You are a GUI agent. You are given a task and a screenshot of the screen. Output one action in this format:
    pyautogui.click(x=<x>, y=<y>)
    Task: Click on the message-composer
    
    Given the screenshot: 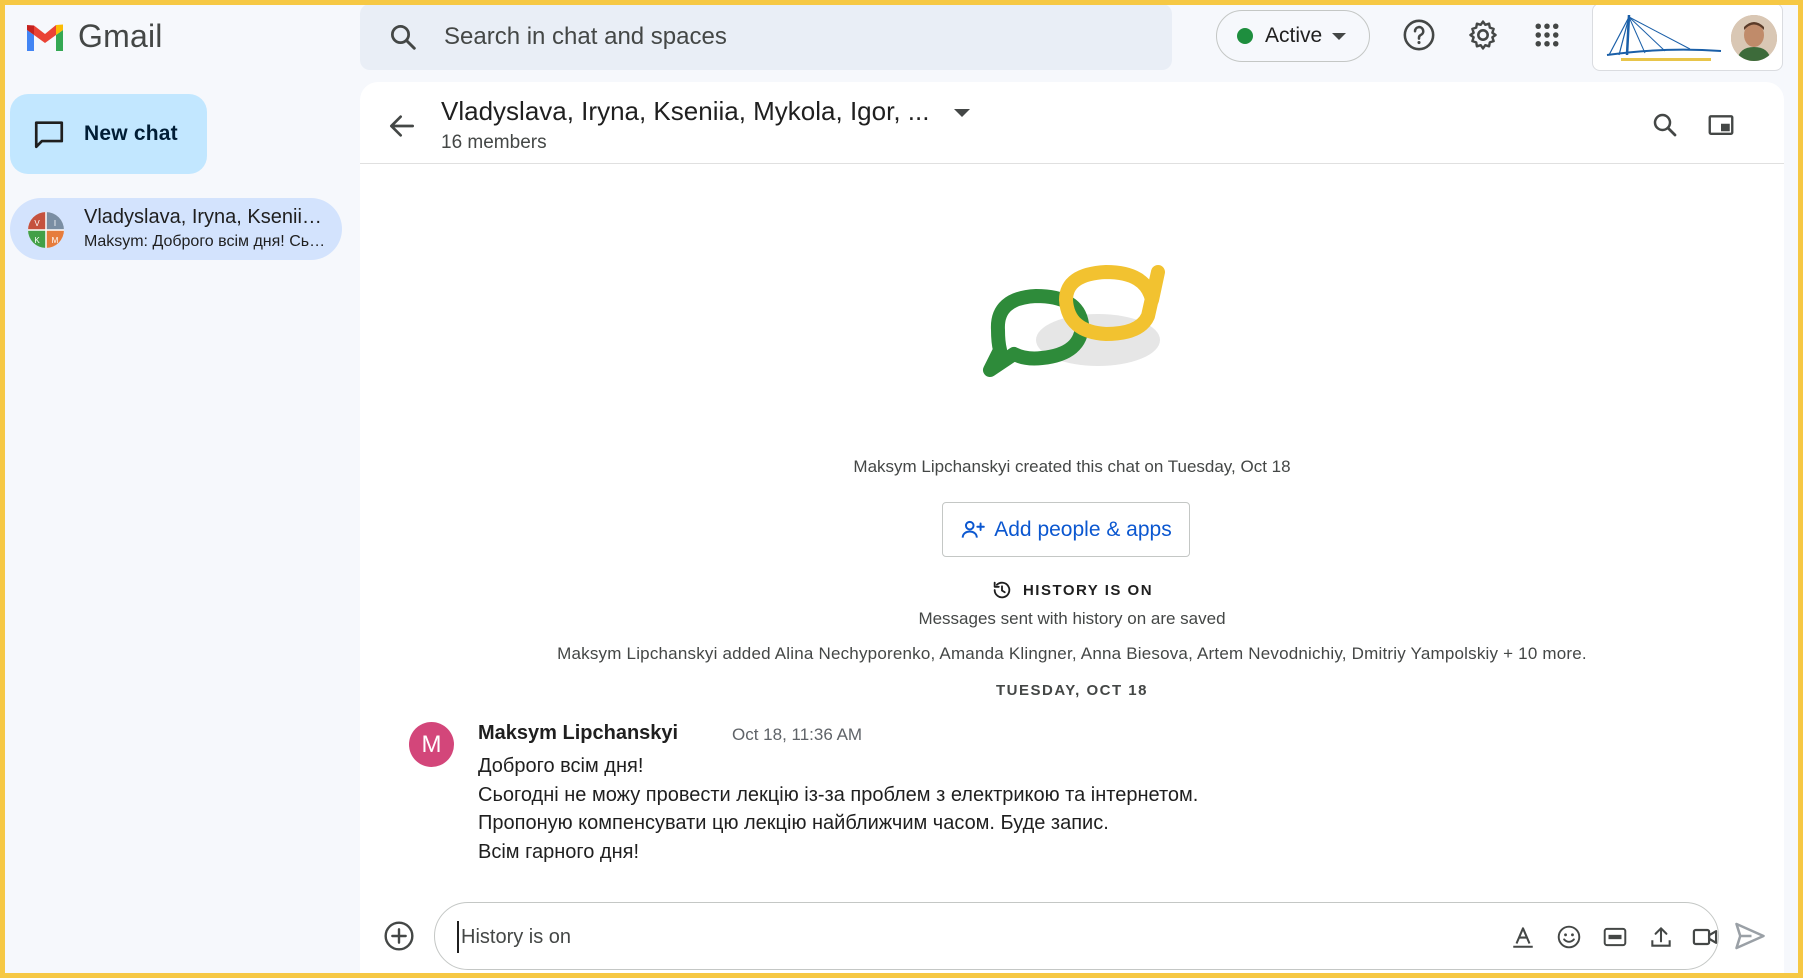 What is the action you would take?
    pyautogui.click(x=1076, y=936)
    